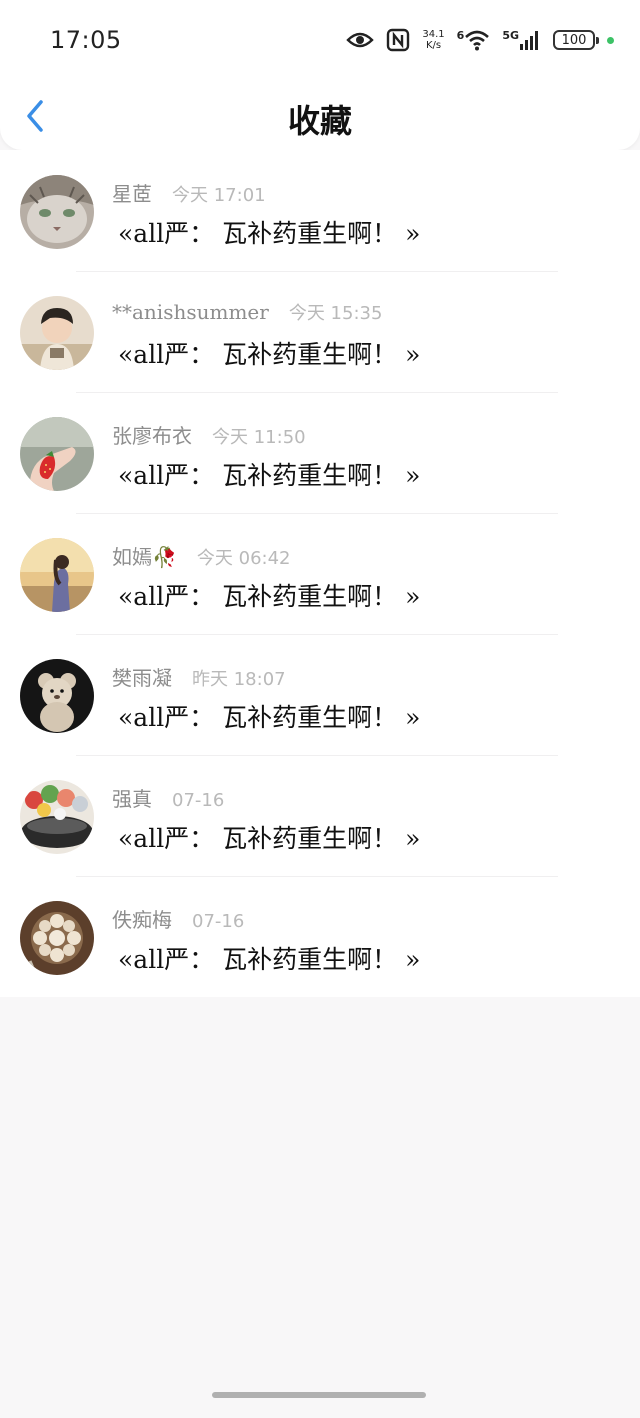  What do you see at coordinates (259, 437) in the screenshot?
I see `timestamp: 今天 11:50` at bounding box center [259, 437].